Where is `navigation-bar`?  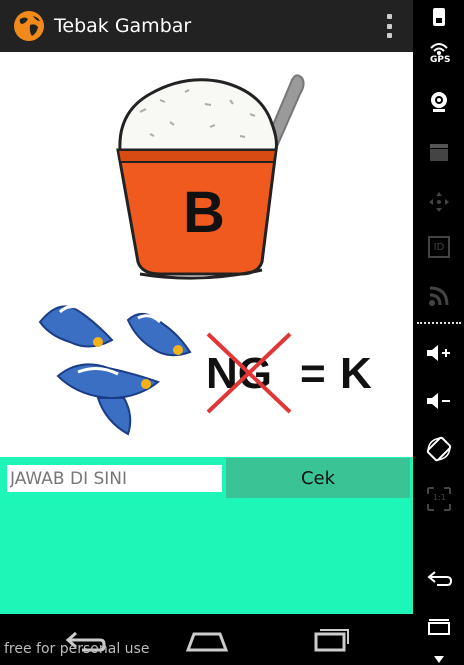 navigation-bar is located at coordinates (206, 639).